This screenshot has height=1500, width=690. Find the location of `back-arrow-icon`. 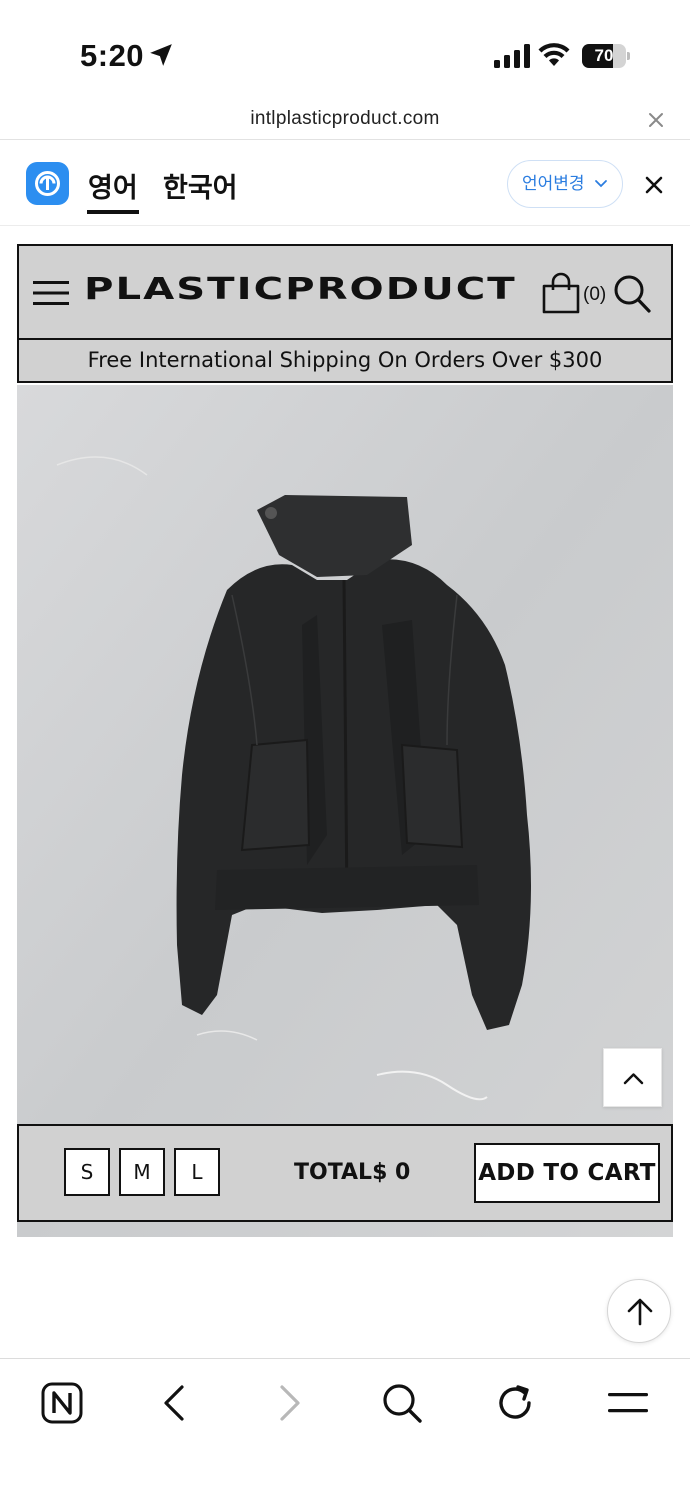

back-arrow-icon is located at coordinates (175, 1403).